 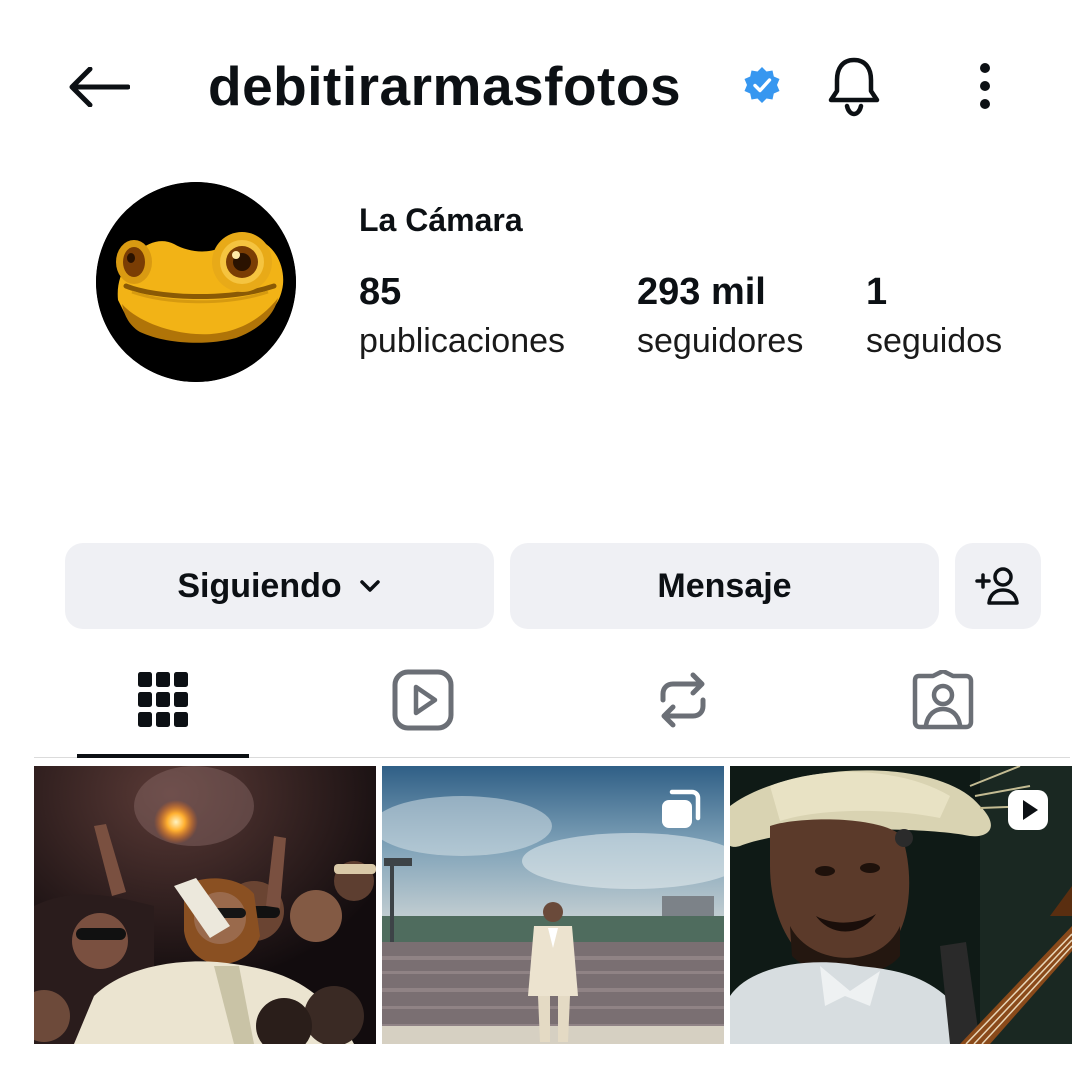 I want to click on tagged-icon, so click(x=943, y=700).